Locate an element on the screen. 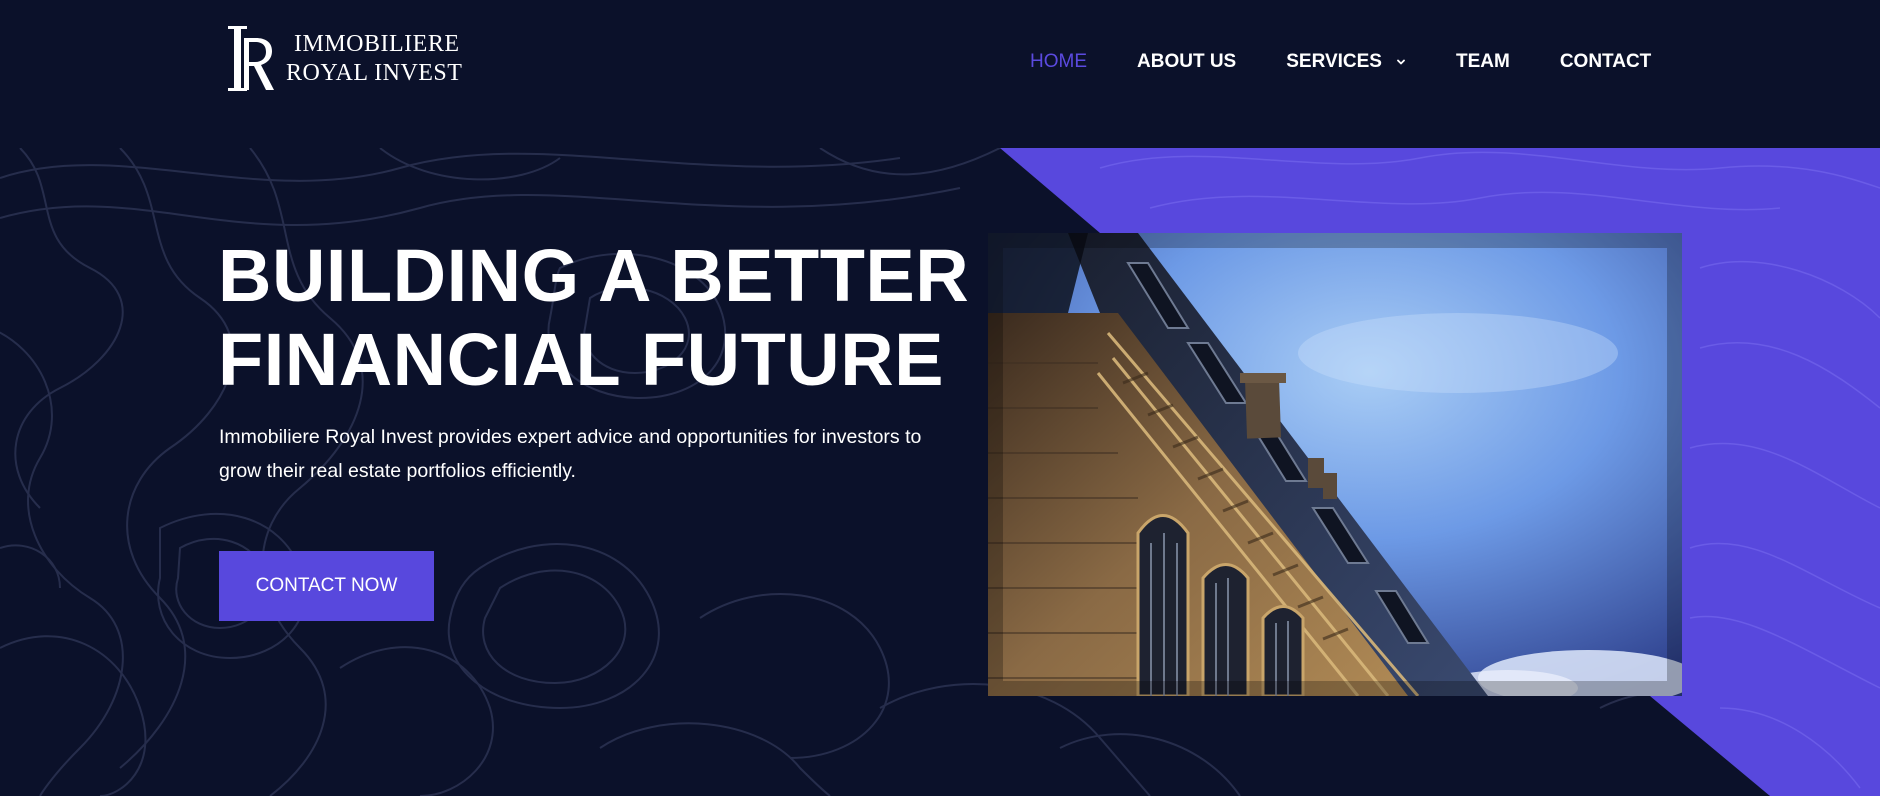 Image resolution: width=1880 pixels, height=796 pixels. logo-line-2: ROYAL INVEST is located at coordinates (374, 73).